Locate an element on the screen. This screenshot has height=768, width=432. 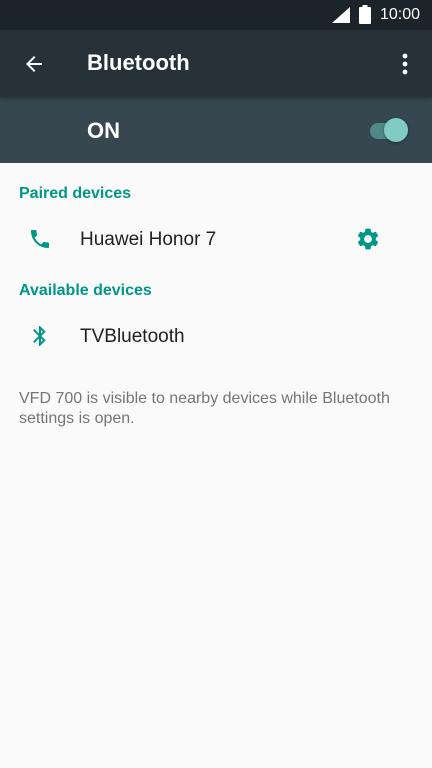
device-settings-button is located at coordinates (368, 239).